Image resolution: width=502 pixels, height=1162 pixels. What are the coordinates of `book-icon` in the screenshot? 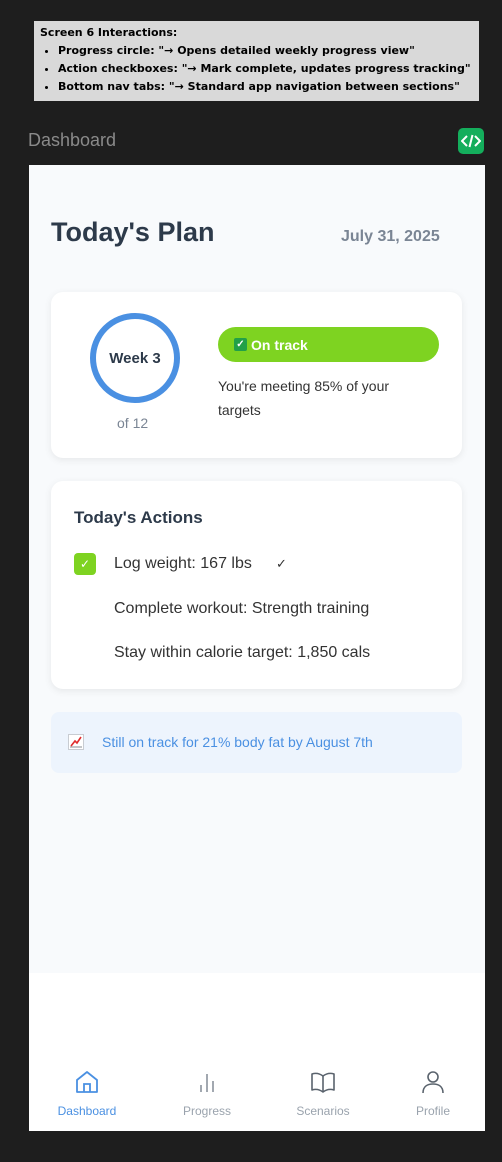 It's located at (323, 1082).